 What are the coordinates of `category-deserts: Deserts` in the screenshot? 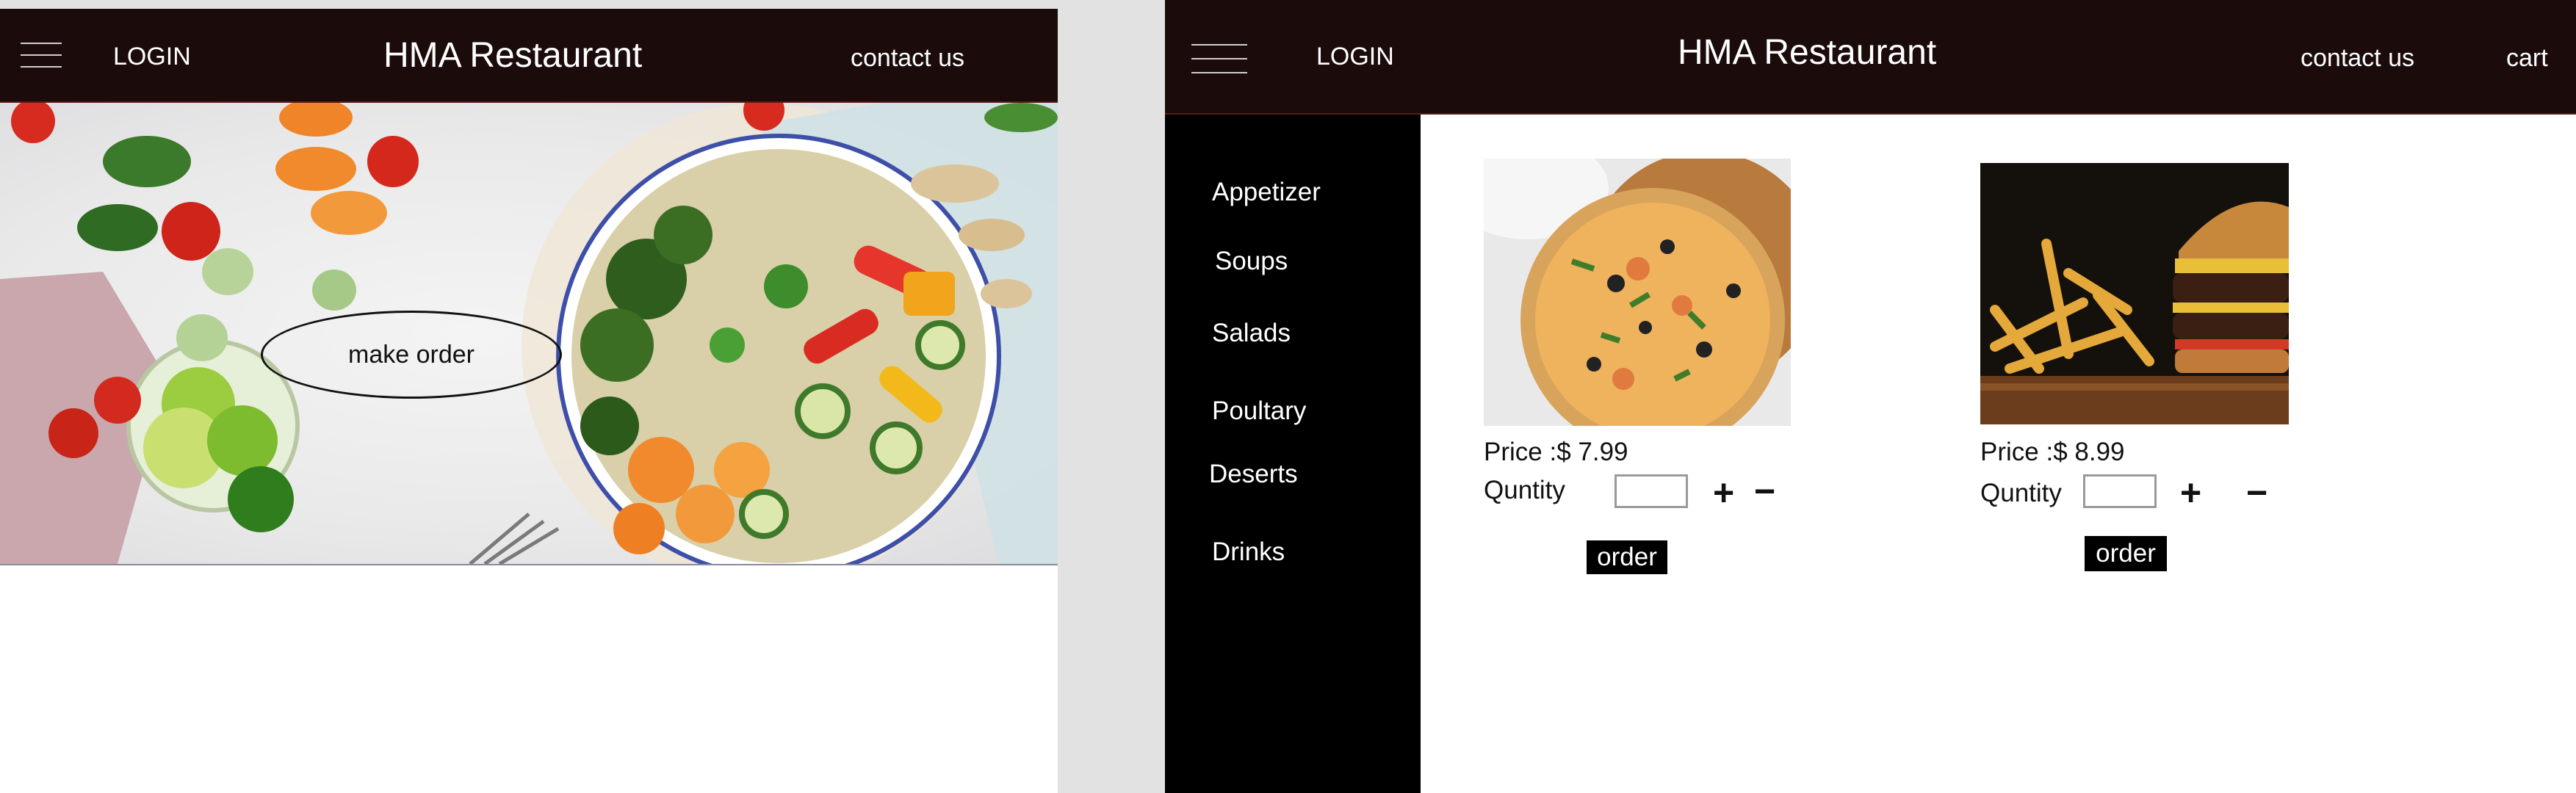 It's located at (1254, 474).